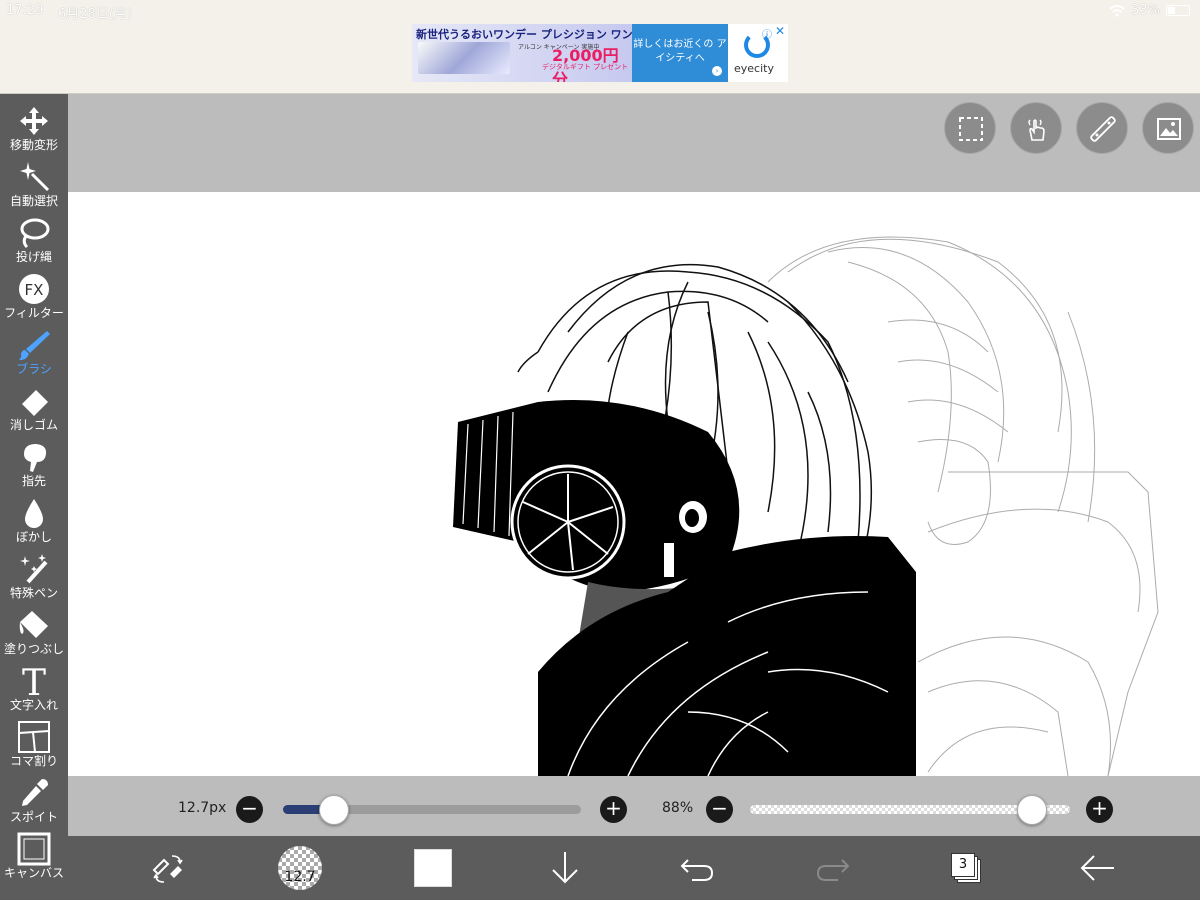  I want to click on image-icon, so click(1169, 129).